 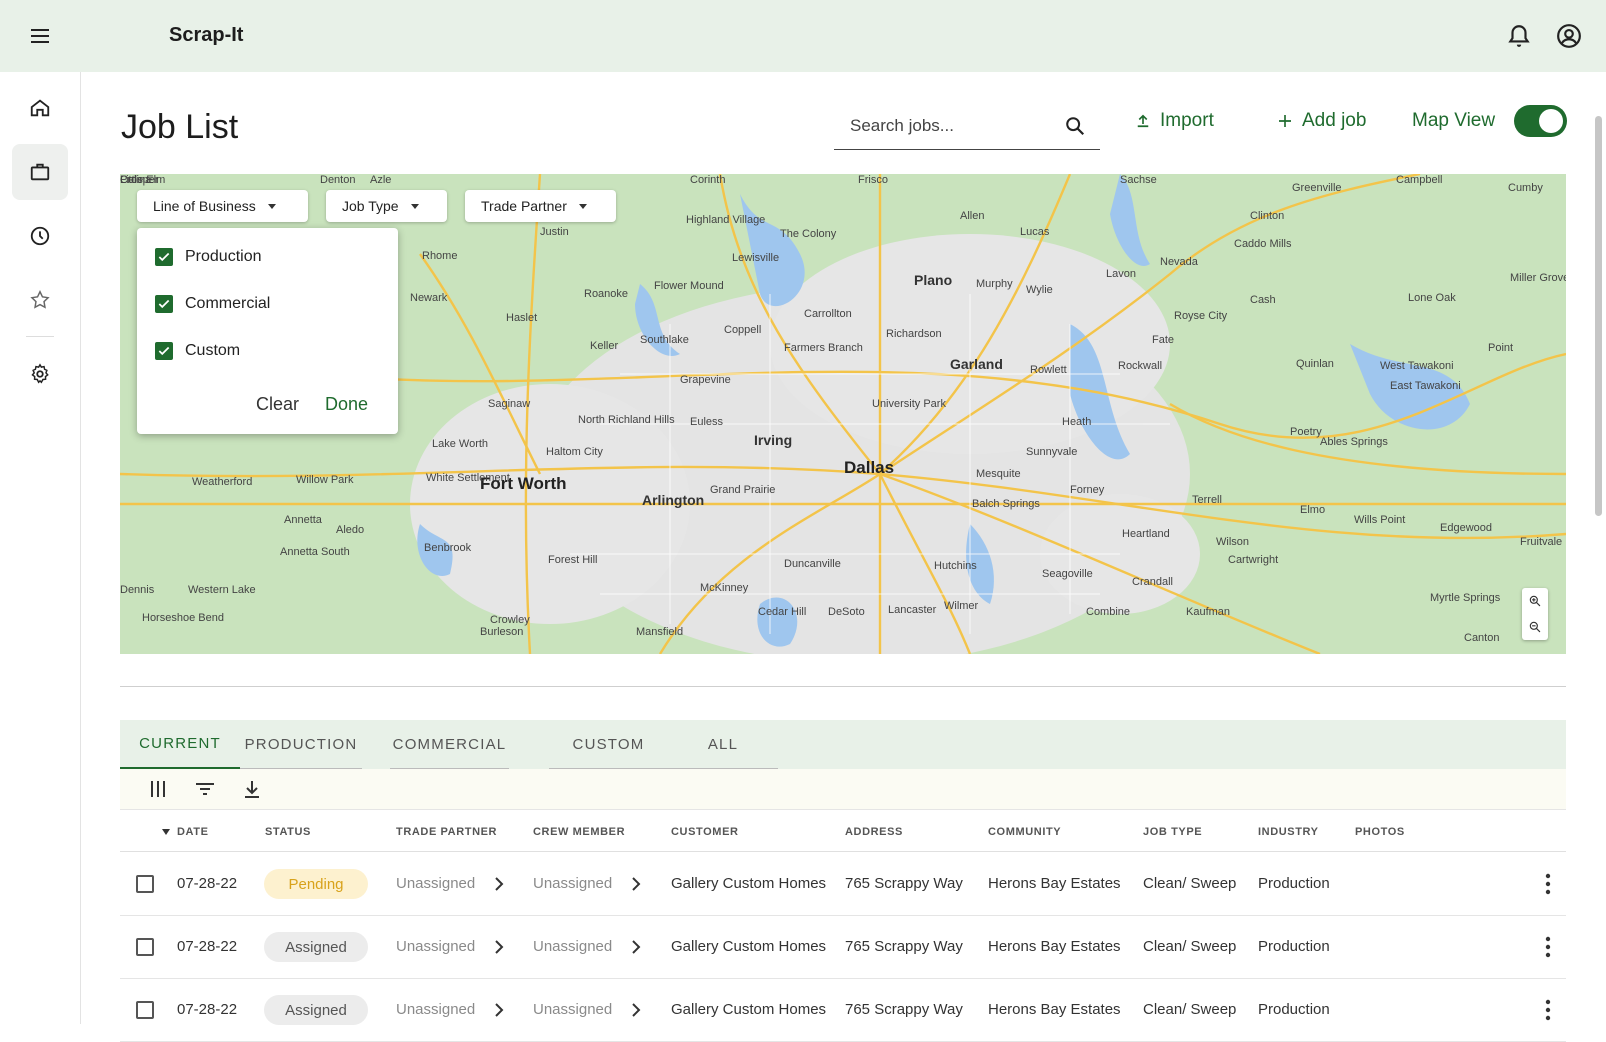 I want to click on nav-divider, so click(x=40, y=336).